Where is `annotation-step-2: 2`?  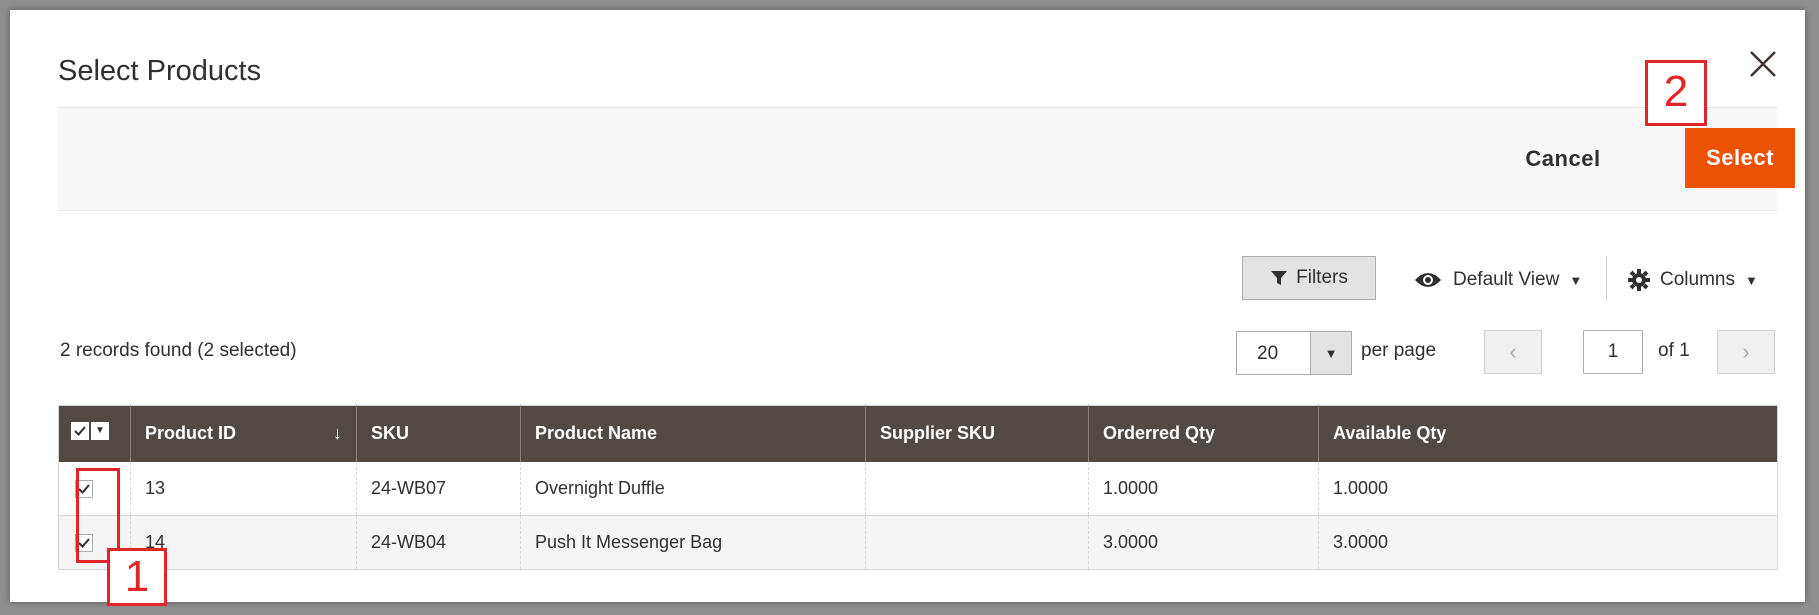
annotation-step-2: 2 is located at coordinates (1676, 93).